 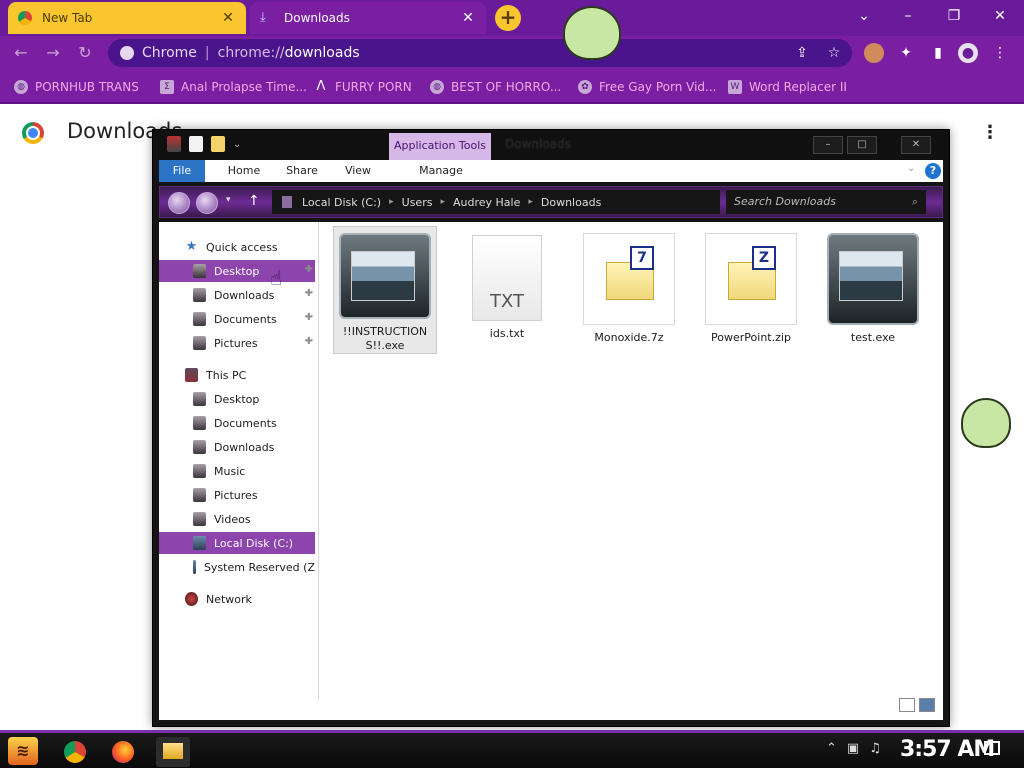 I want to click on clock: 3:57 AM, so click(x=947, y=749).